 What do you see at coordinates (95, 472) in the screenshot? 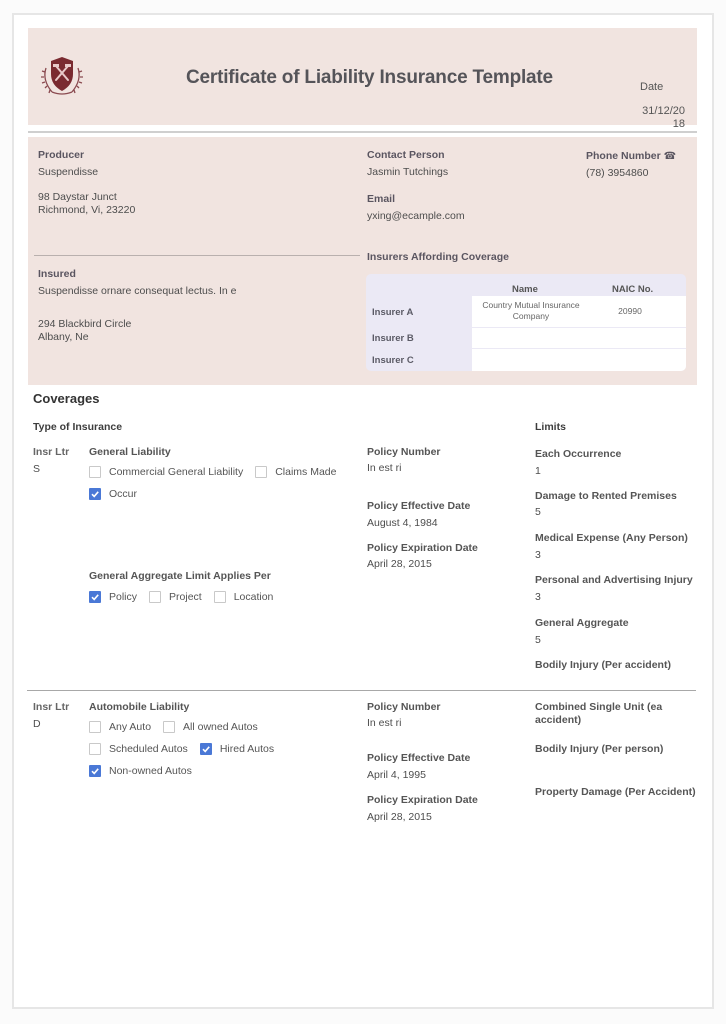
I see `commercial-general-liability-checkbox` at bounding box center [95, 472].